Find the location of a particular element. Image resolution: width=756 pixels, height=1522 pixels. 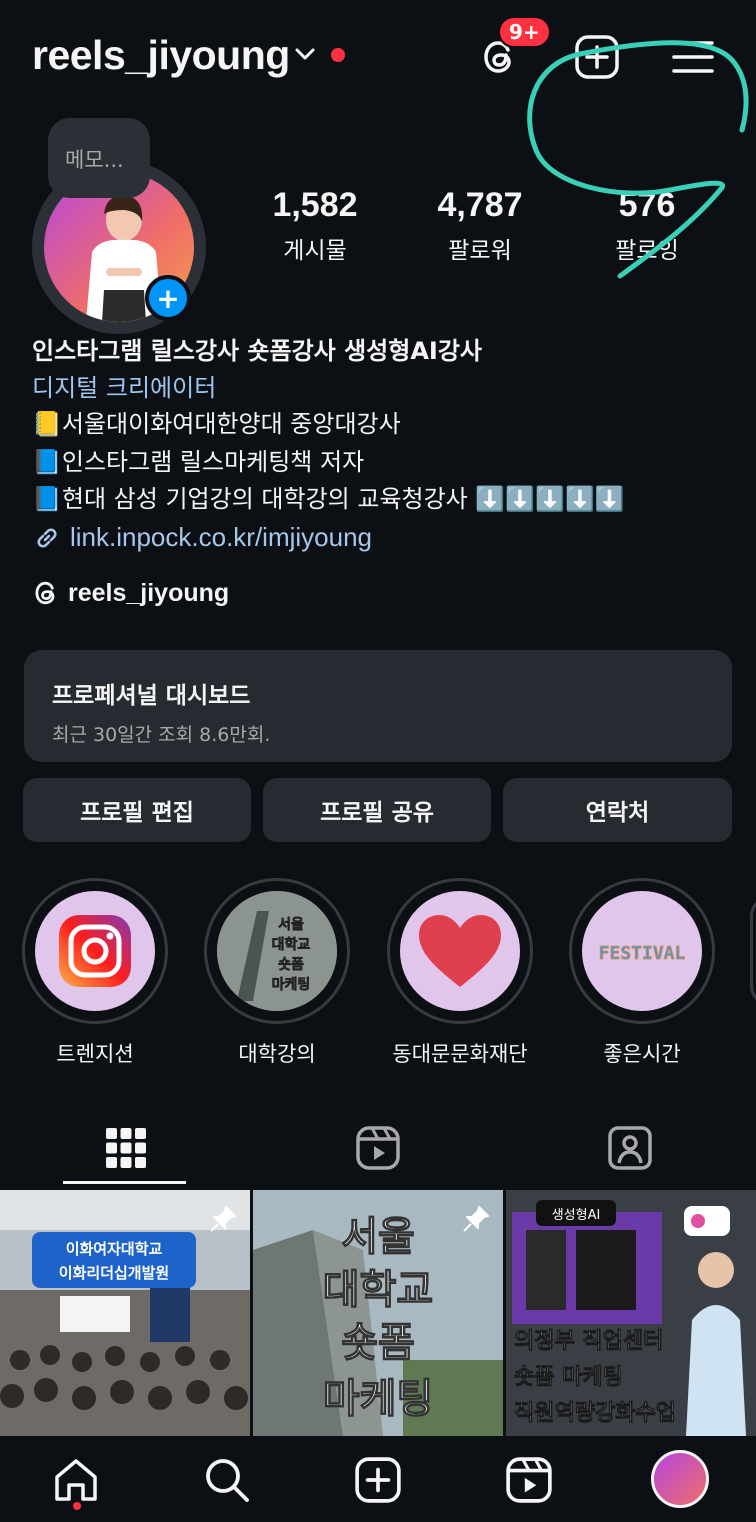

threads-handle: reels_jiyoung is located at coordinates (149, 592).